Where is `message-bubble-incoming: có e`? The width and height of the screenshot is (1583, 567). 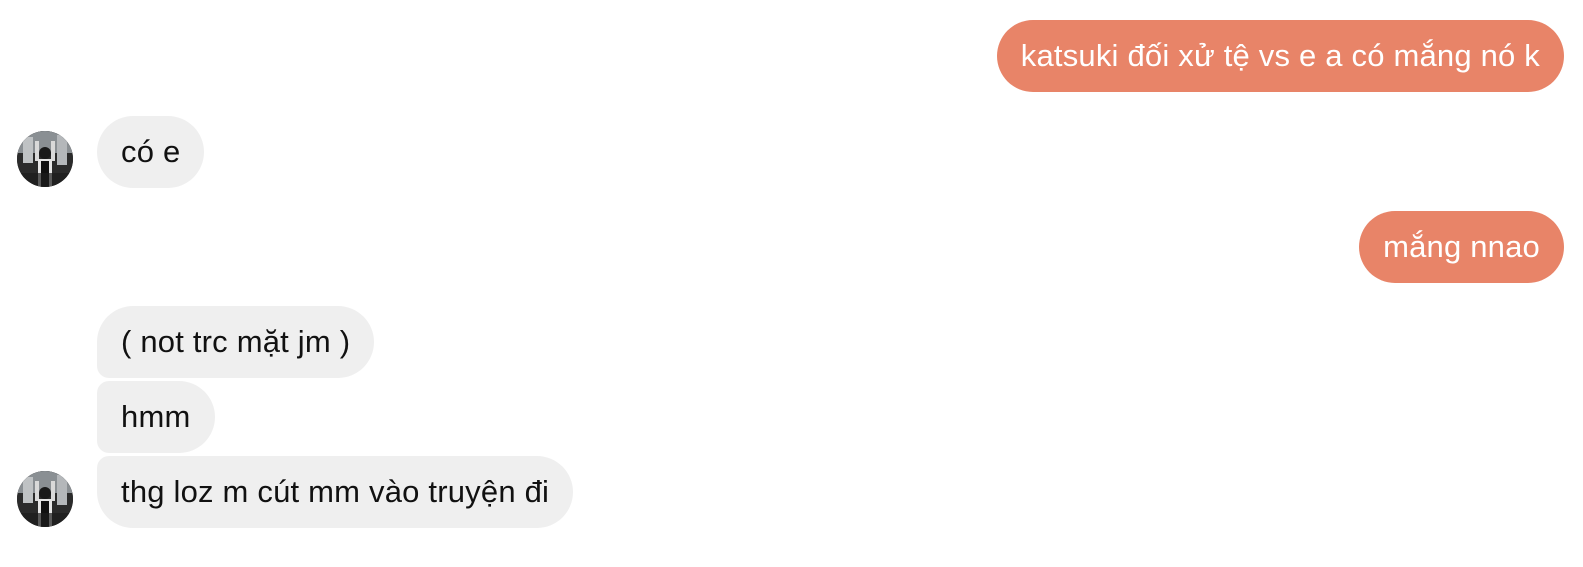 message-bubble-incoming: có e is located at coordinates (151, 152).